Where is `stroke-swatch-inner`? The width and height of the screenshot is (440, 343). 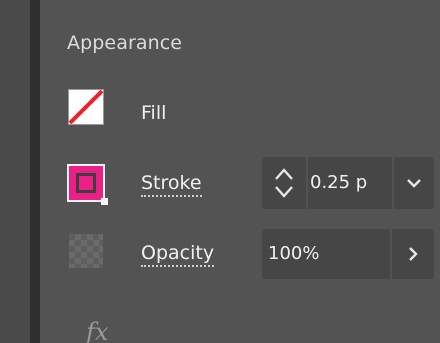 stroke-swatch-inner is located at coordinates (86, 183).